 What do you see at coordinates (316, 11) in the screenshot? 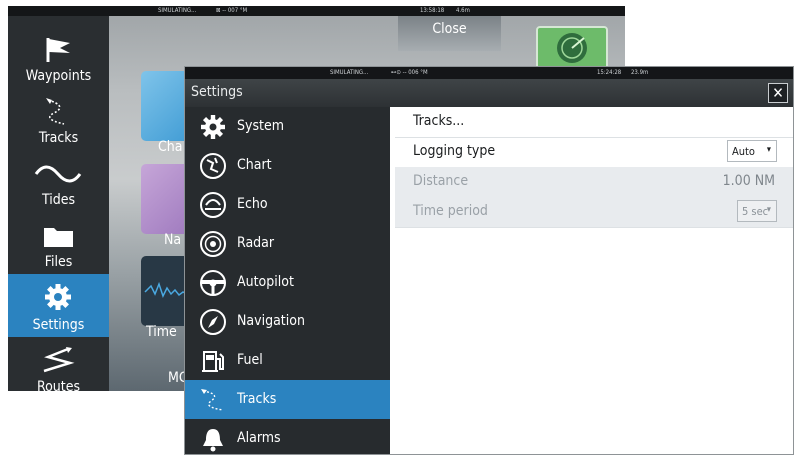
I see `status-bar: SIMULATING... ⊠ -- 007 °M 13:58:18 4.6m` at bounding box center [316, 11].